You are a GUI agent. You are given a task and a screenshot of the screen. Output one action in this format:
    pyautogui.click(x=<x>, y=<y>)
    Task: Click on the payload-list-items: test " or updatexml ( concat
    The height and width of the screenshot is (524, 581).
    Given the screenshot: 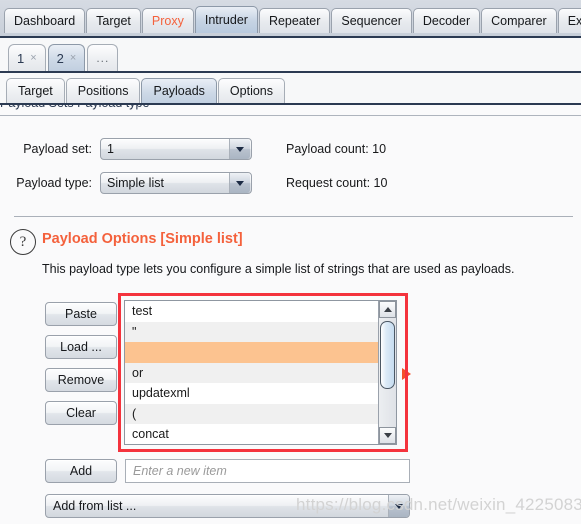 What is the action you would take?
    pyautogui.click(x=251, y=372)
    